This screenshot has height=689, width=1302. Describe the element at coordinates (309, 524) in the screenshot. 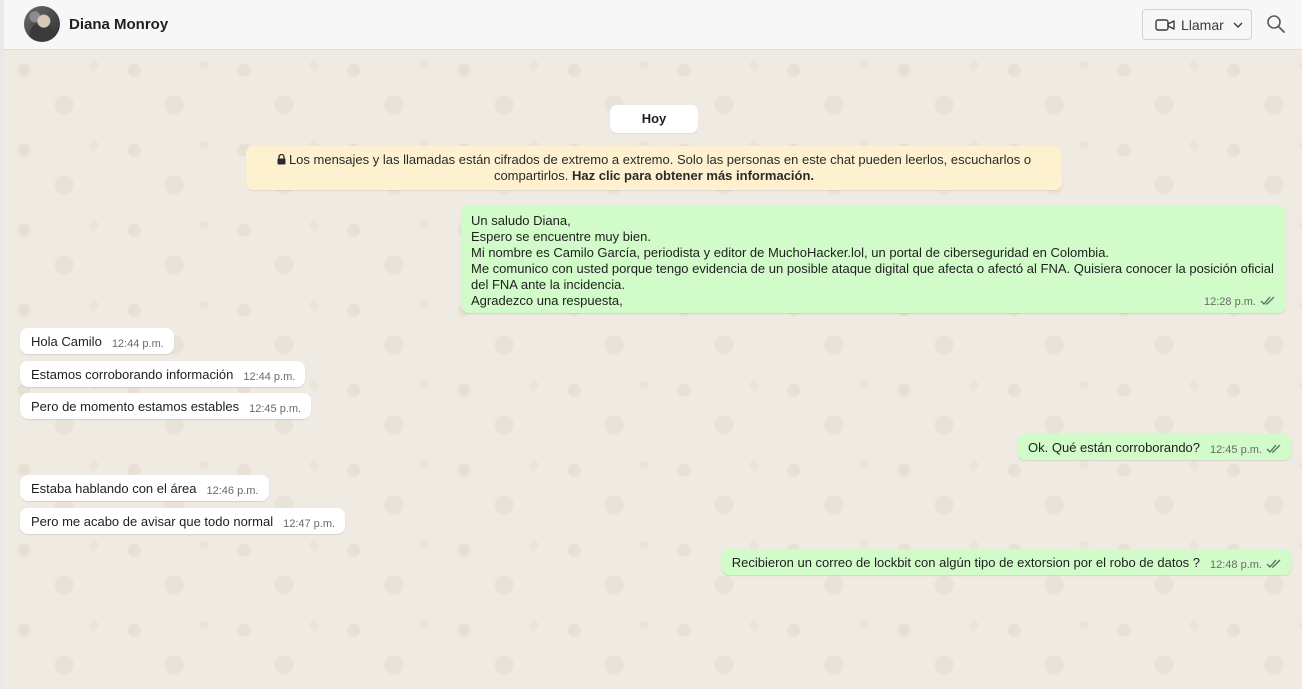

I see `message-time: 12:47 p.m.` at that location.